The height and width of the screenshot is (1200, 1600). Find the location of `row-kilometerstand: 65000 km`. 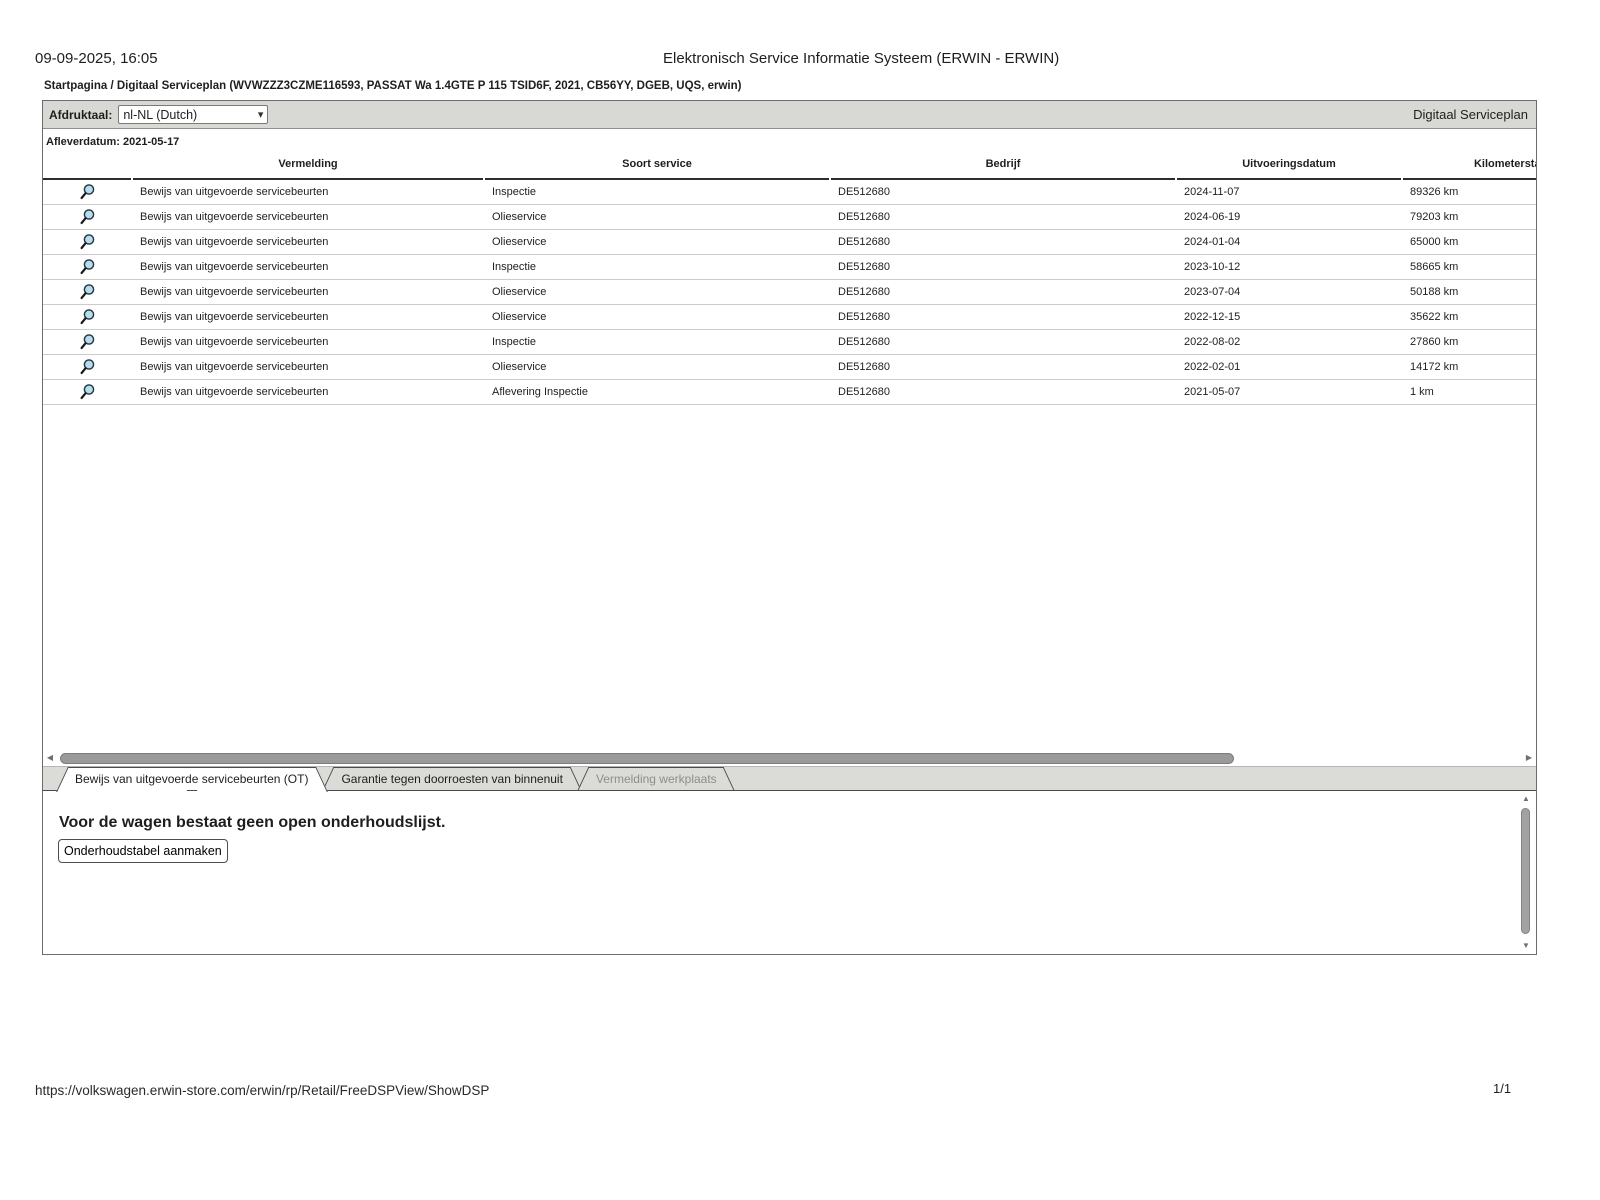

row-kilometerstand: 65000 km is located at coordinates (1434, 242).